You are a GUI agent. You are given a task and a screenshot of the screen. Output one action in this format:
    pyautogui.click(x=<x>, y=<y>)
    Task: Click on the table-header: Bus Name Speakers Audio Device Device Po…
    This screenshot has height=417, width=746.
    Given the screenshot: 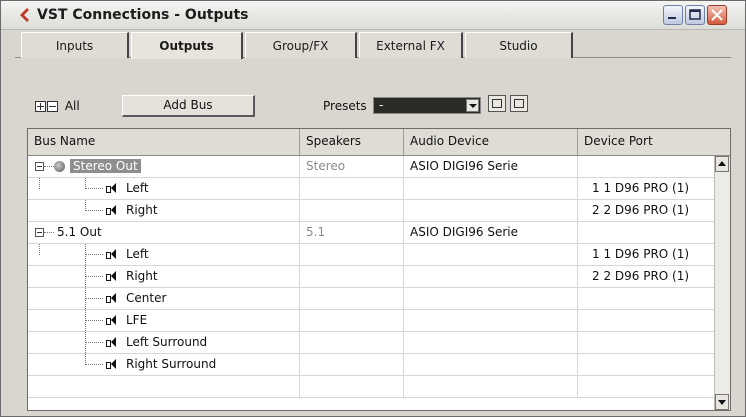 What is the action you would take?
    pyautogui.click(x=379, y=142)
    